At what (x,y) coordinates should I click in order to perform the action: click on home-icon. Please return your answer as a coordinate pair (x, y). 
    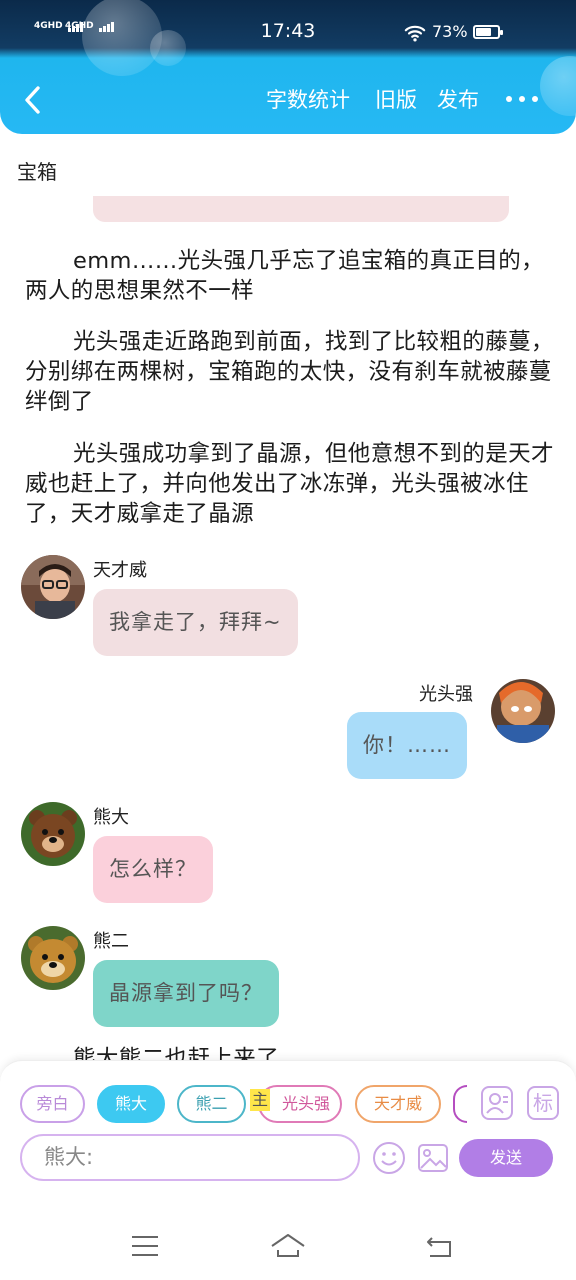
    Looking at the image, I should click on (288, 1246).